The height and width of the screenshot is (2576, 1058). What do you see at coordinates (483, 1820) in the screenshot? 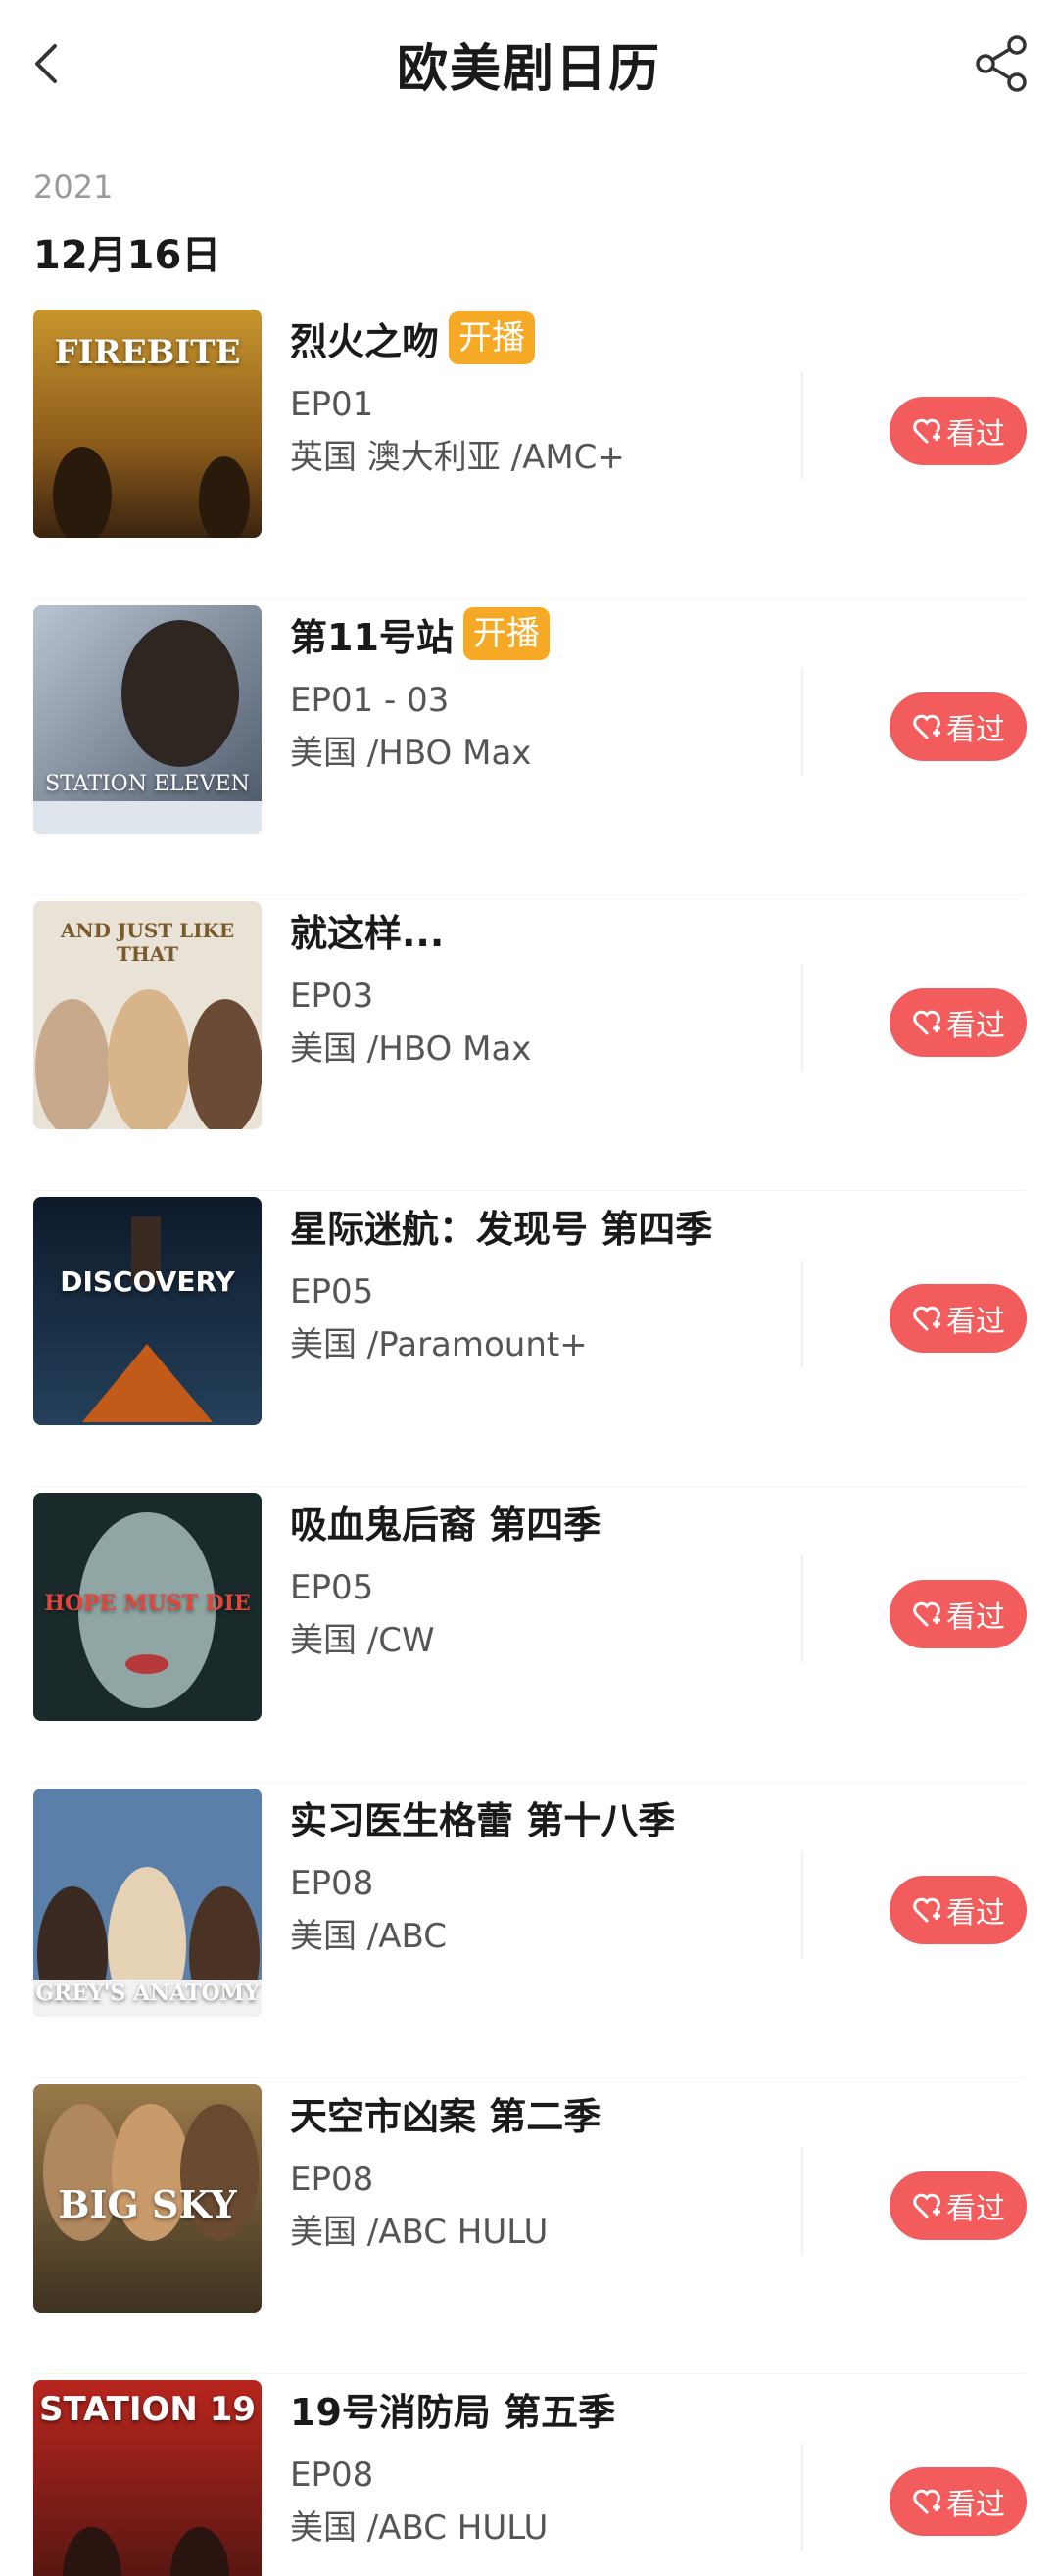
I see `show-title: 实习医生格蕾 第十八季` at bounding box center [483, 1820].